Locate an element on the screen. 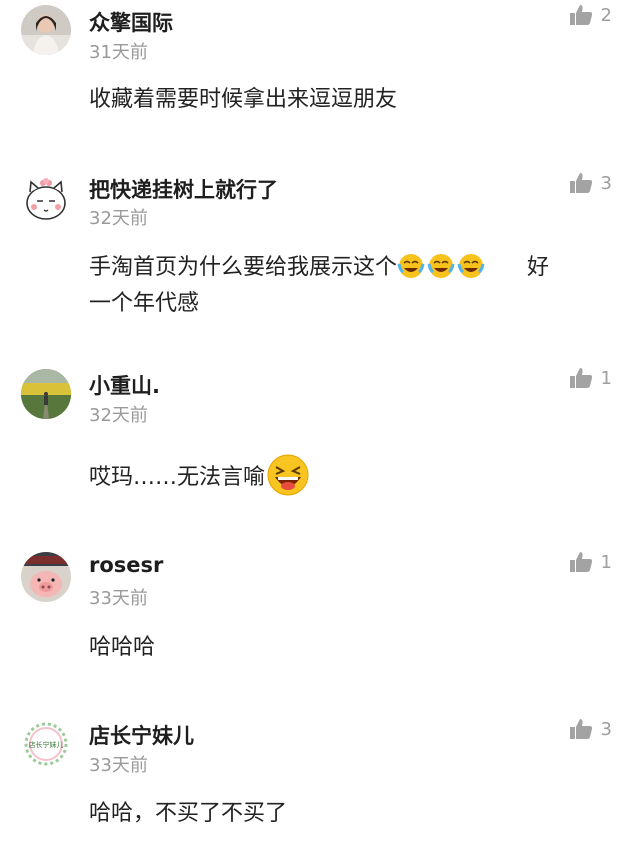 The image size is (640, 855). comment-text: 手淘首页为什么要给我展示这个 好 一个年代感 is located at coordinates (349, 285).